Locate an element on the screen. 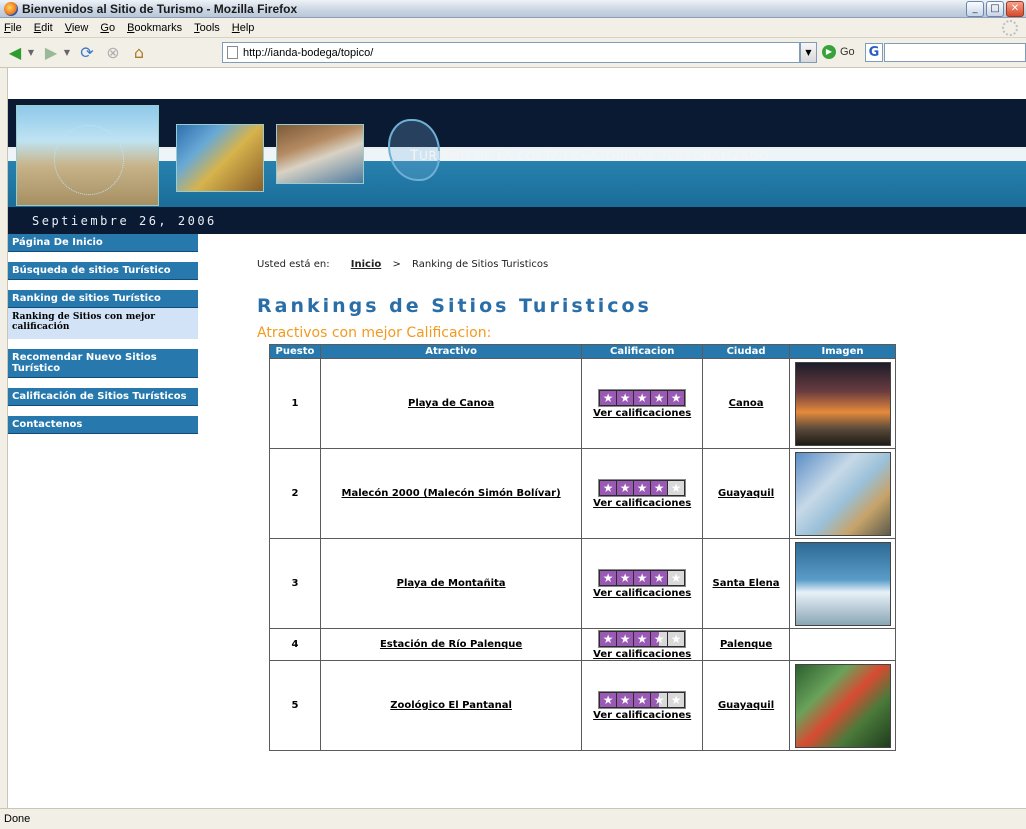 Image resolution: width=1026 pixels, height=829 pixels. cell-puesto: 4 is located at coordinates (295, 644).